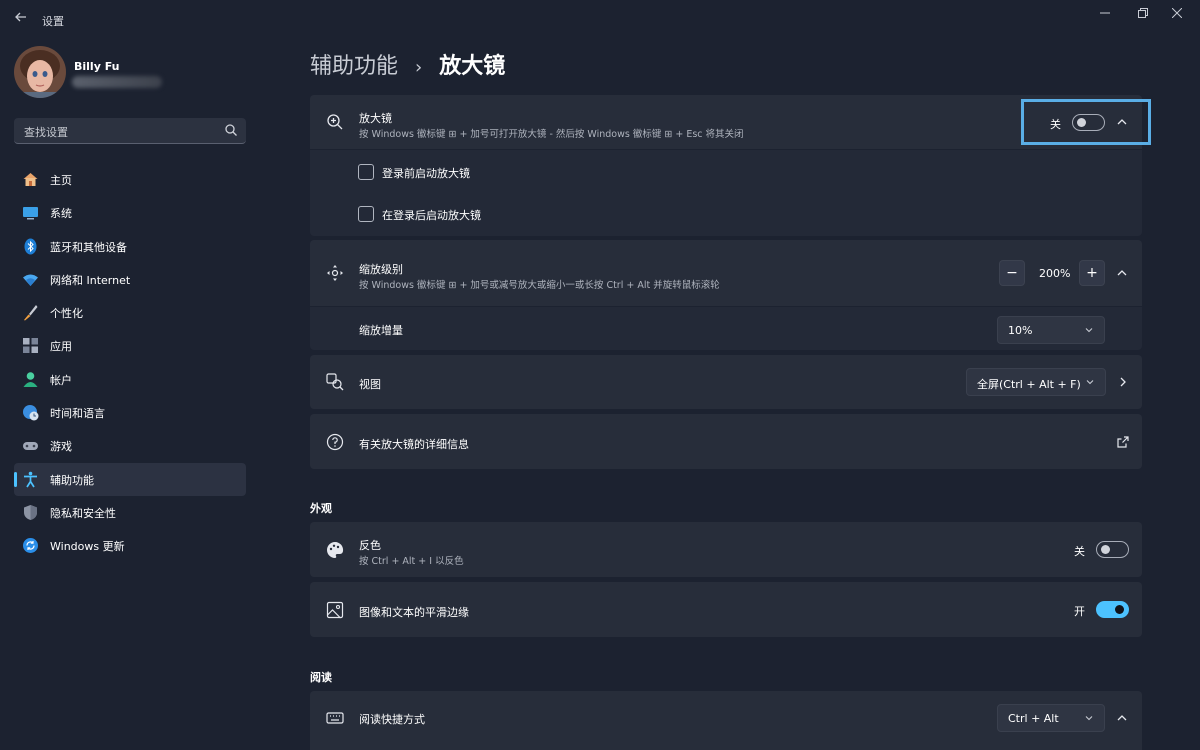 The height and width of the screenshot is (750, 1200). I want to click on close-icon, so click(1177, 13).